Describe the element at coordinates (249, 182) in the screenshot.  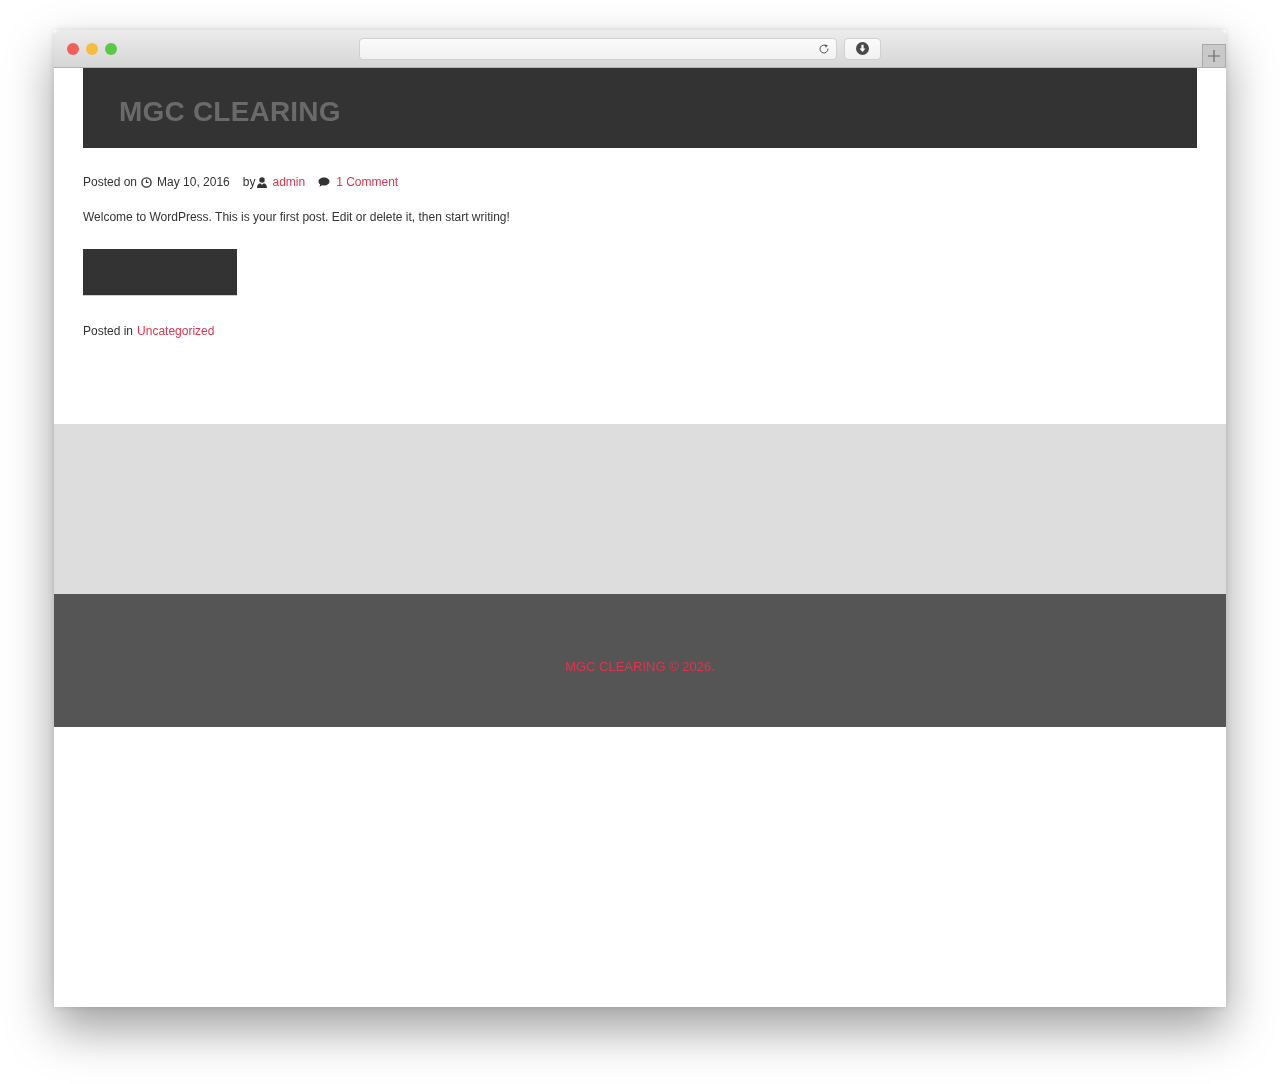
I see `by-label: by` at that location.